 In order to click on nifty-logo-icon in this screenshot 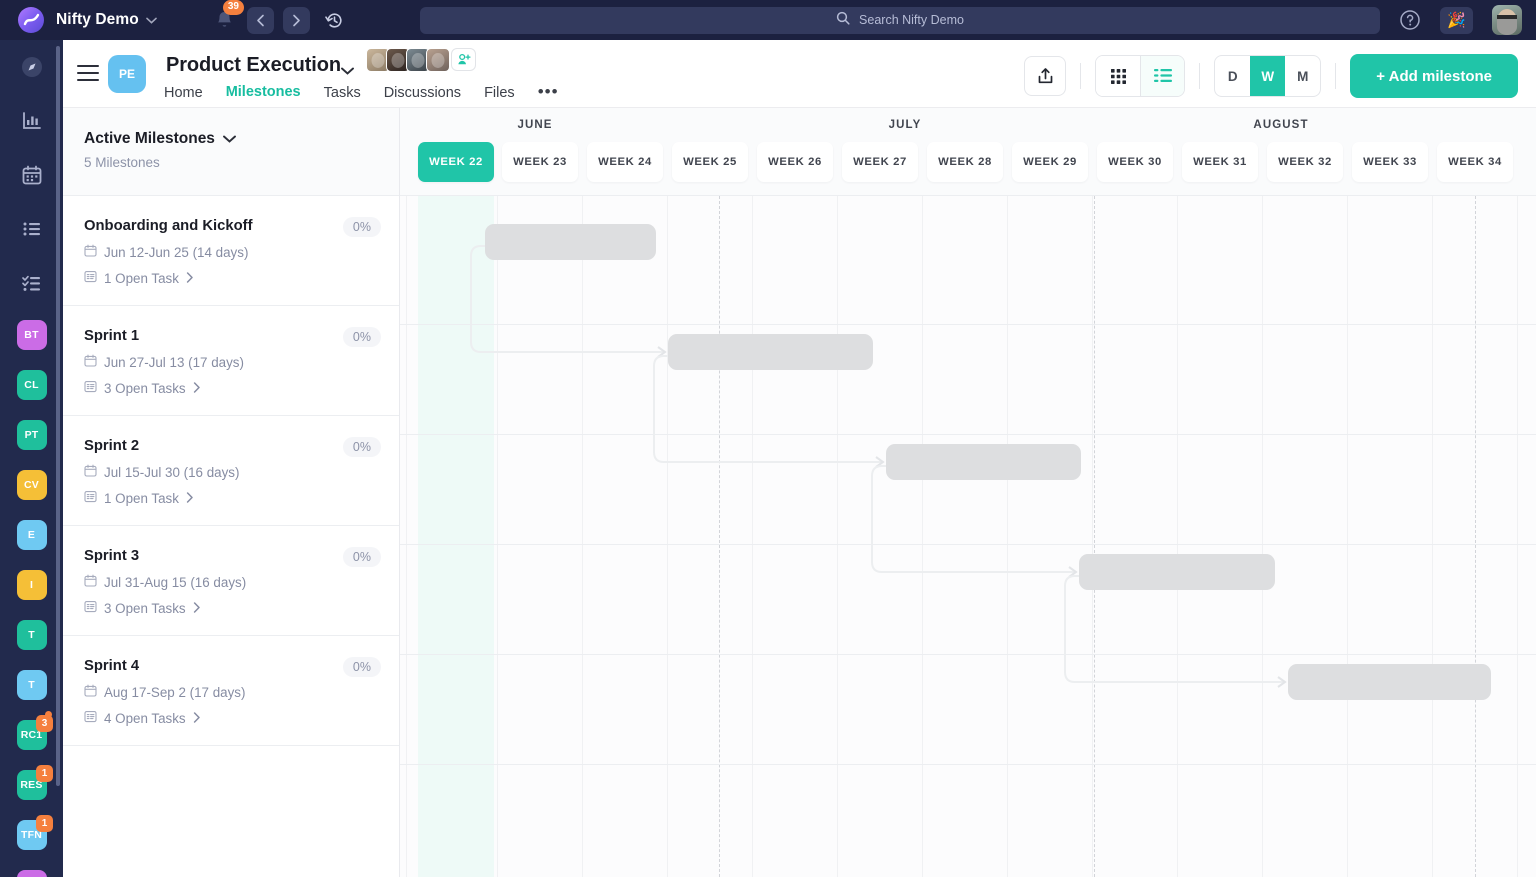, I will do `click(31, 20)`.